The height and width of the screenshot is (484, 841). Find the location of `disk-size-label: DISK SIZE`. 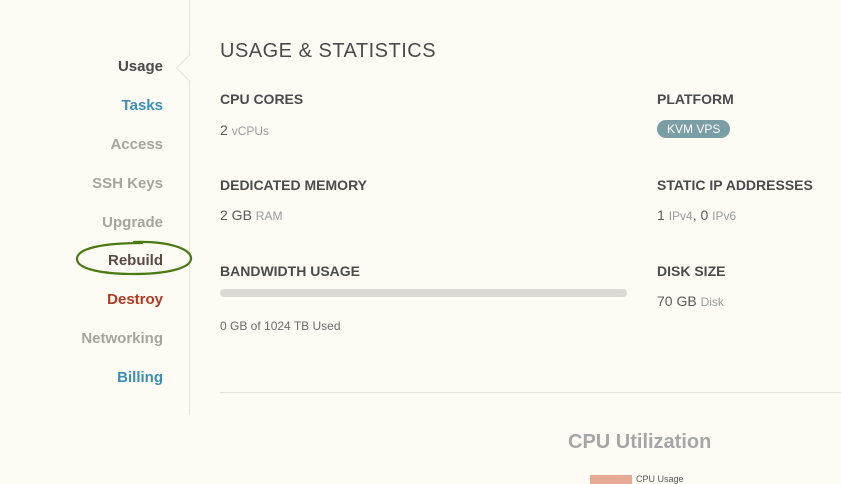

disk-size-label: DISK SIZE is located at coordinates (691, 271).